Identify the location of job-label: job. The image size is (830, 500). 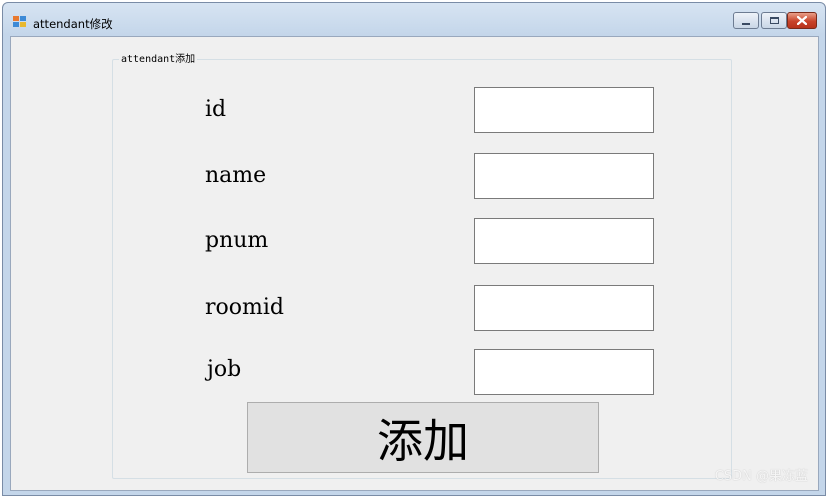
(224, 369).